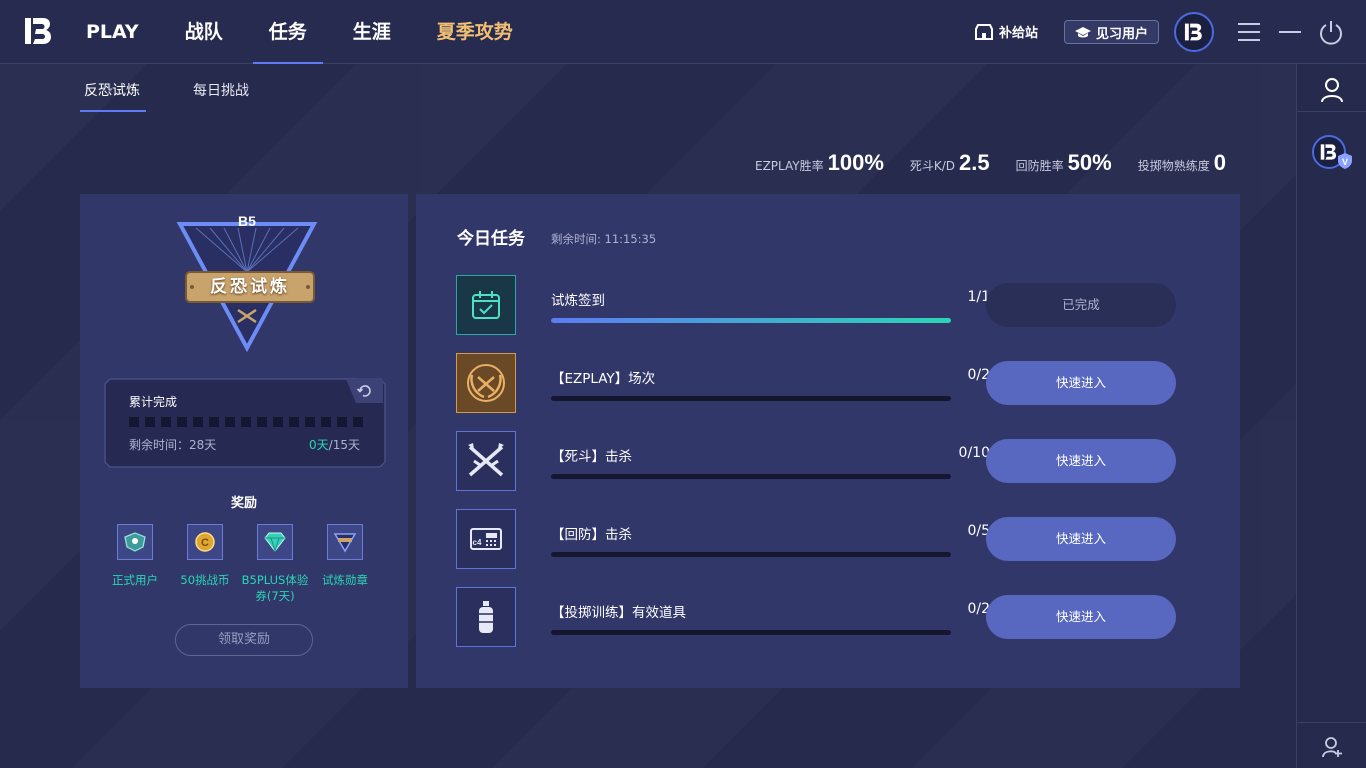  Describe the element at coordinates (486, 383) in the screenshot. I see `laurel-swords-icon` at that location.